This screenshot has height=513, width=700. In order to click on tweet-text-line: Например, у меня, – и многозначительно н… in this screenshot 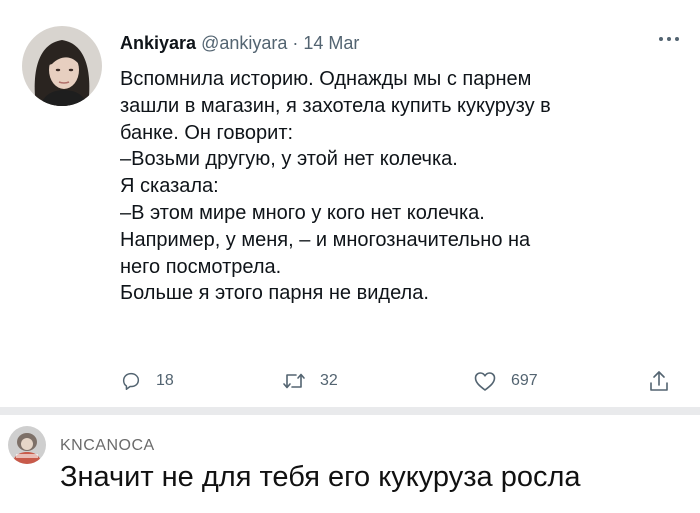, I will do `click(325, 239)`.